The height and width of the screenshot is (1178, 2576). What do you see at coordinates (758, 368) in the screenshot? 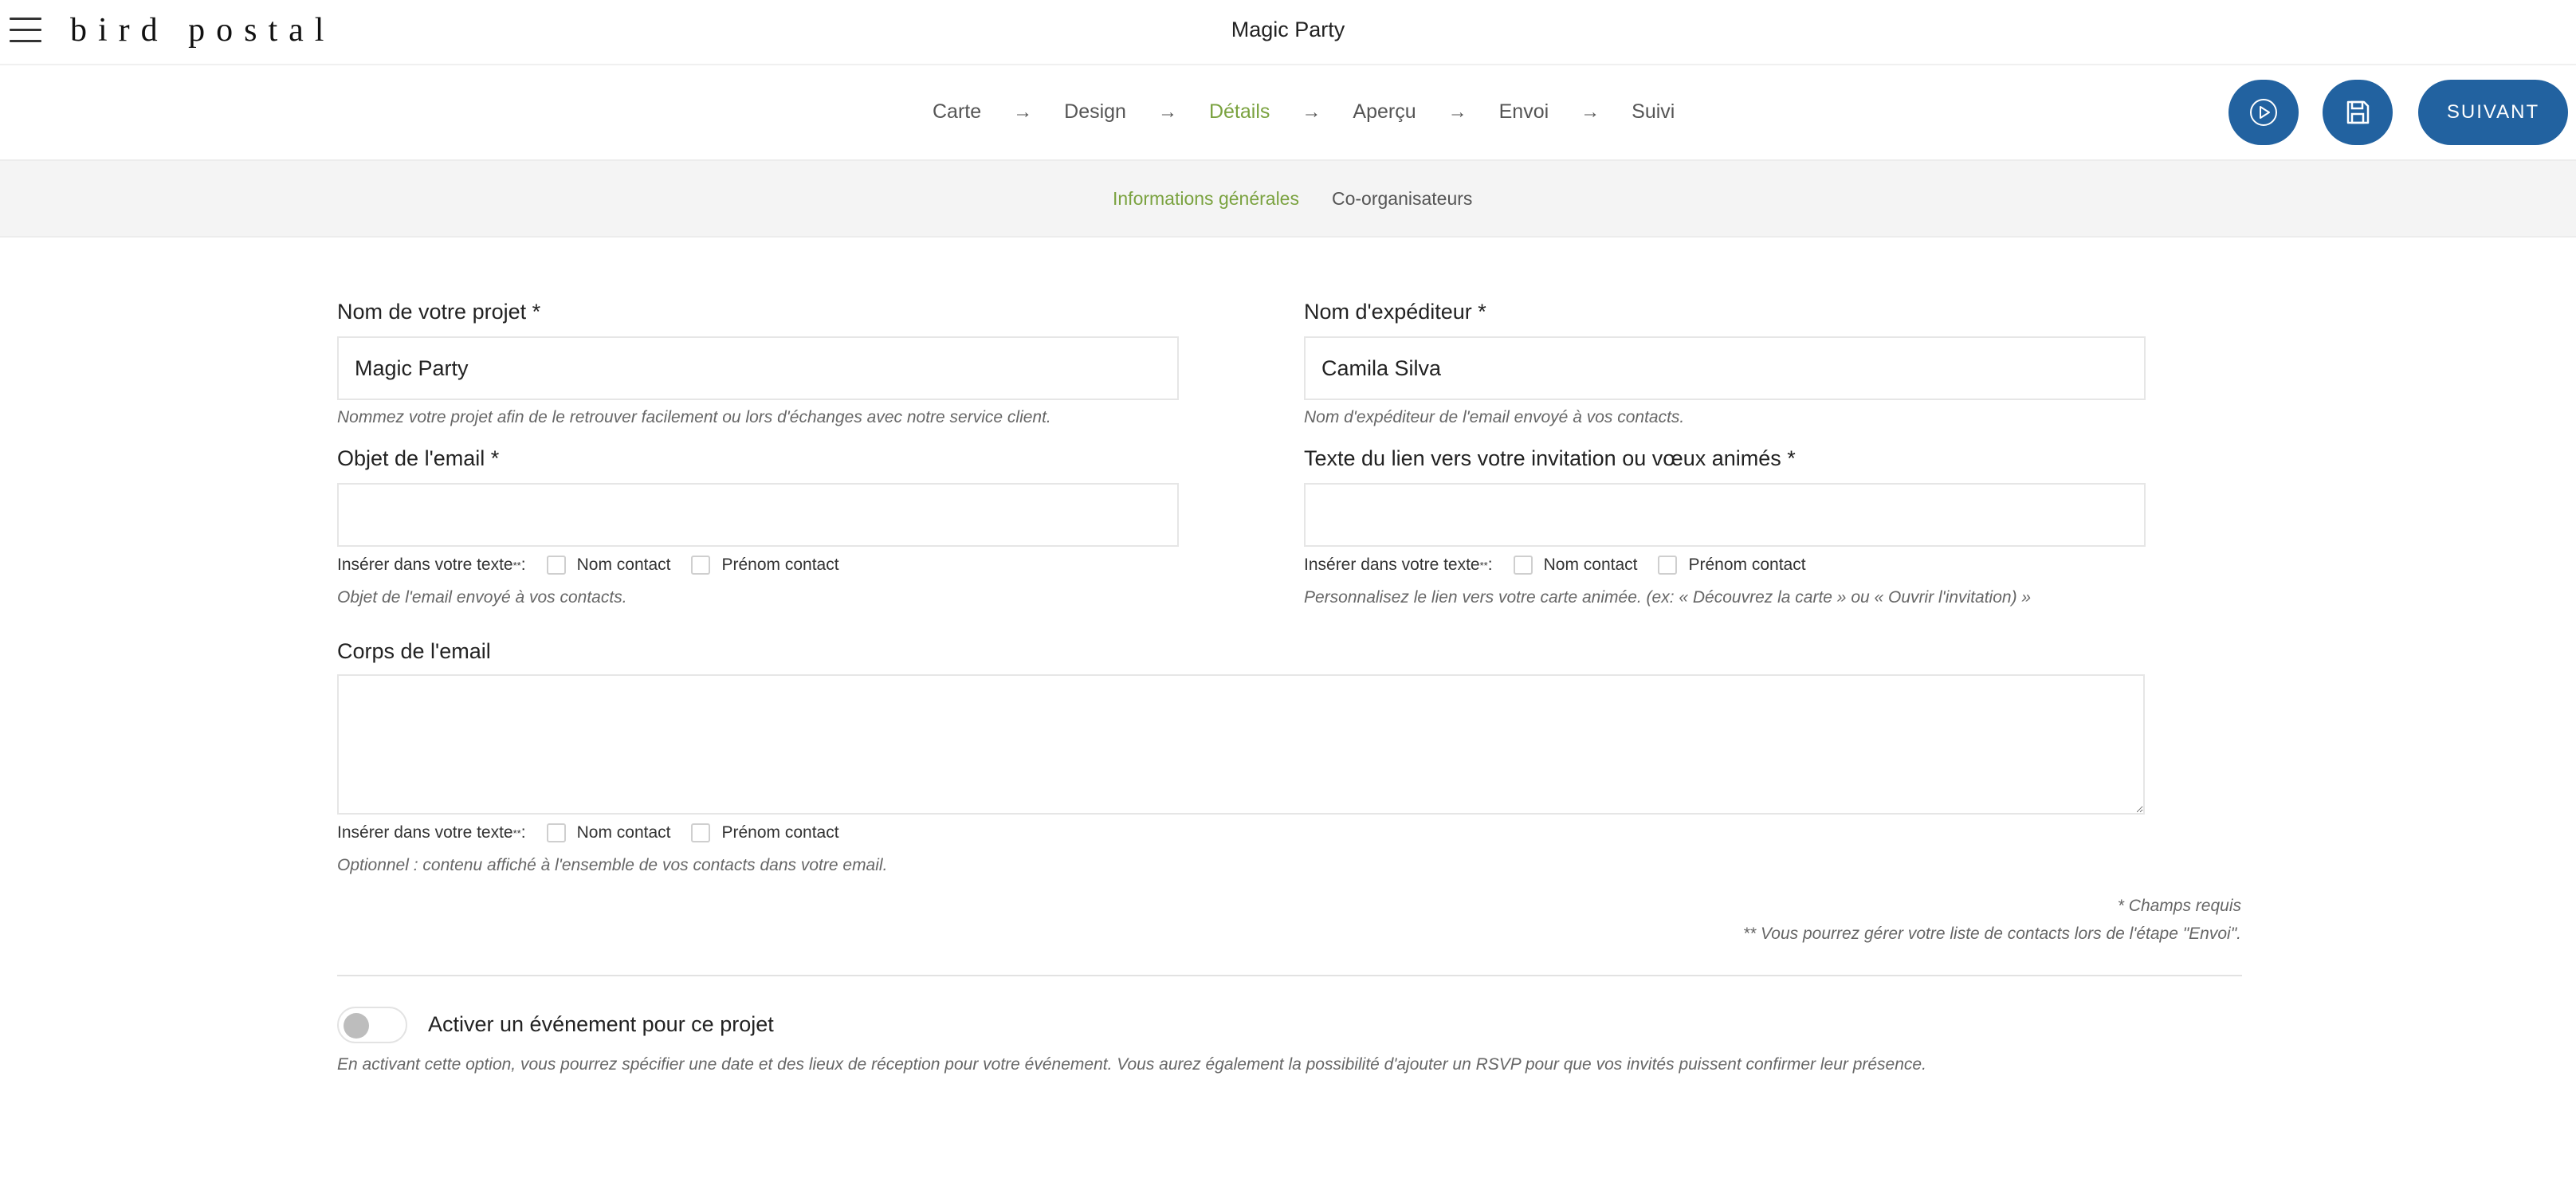
I see `project-name-input` at bounding box center [758, 368].